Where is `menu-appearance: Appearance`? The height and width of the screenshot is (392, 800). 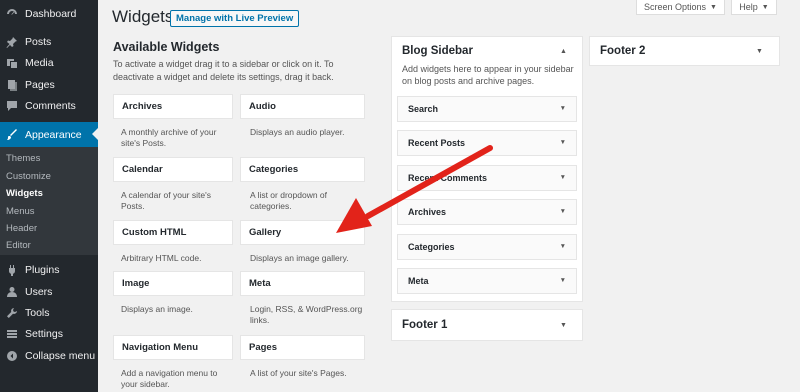
menu-appearance: Appearance is located at coordinates (49, 134).